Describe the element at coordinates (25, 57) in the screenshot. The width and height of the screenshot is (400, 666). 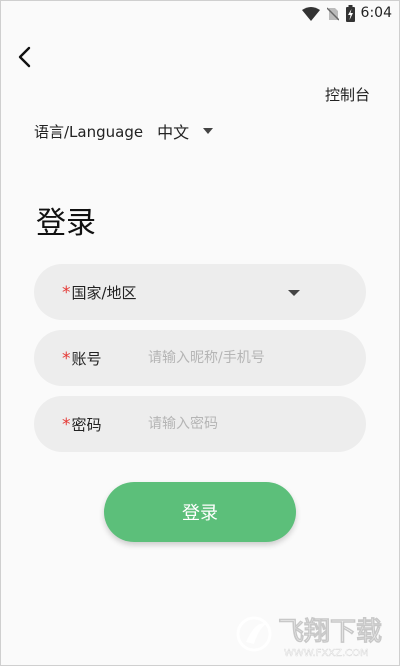
I see `back-chevron-icon` at that location.